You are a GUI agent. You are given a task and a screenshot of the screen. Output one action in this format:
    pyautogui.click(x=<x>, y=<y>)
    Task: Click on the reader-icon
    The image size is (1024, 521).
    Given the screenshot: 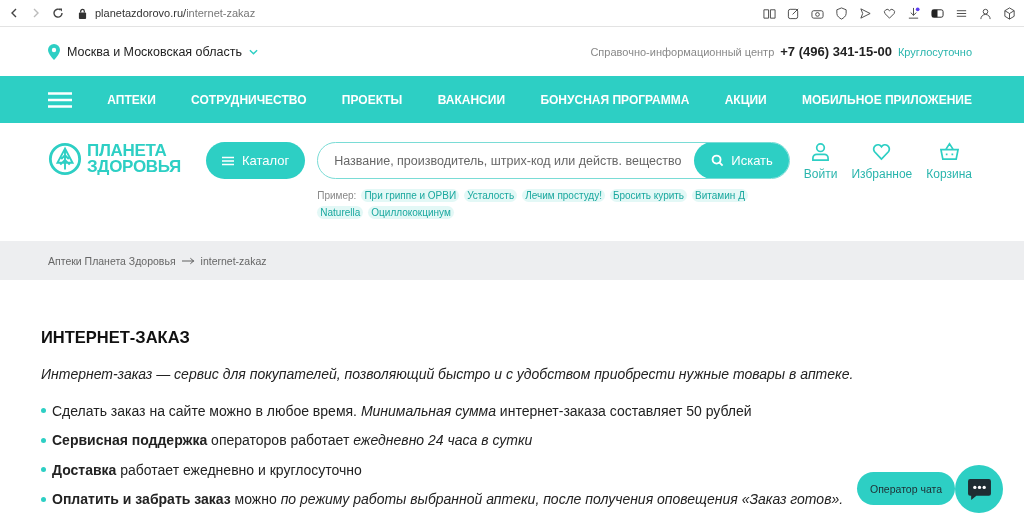 What is the action you would take?
    pyautogui.click(x=769, y=13)
    